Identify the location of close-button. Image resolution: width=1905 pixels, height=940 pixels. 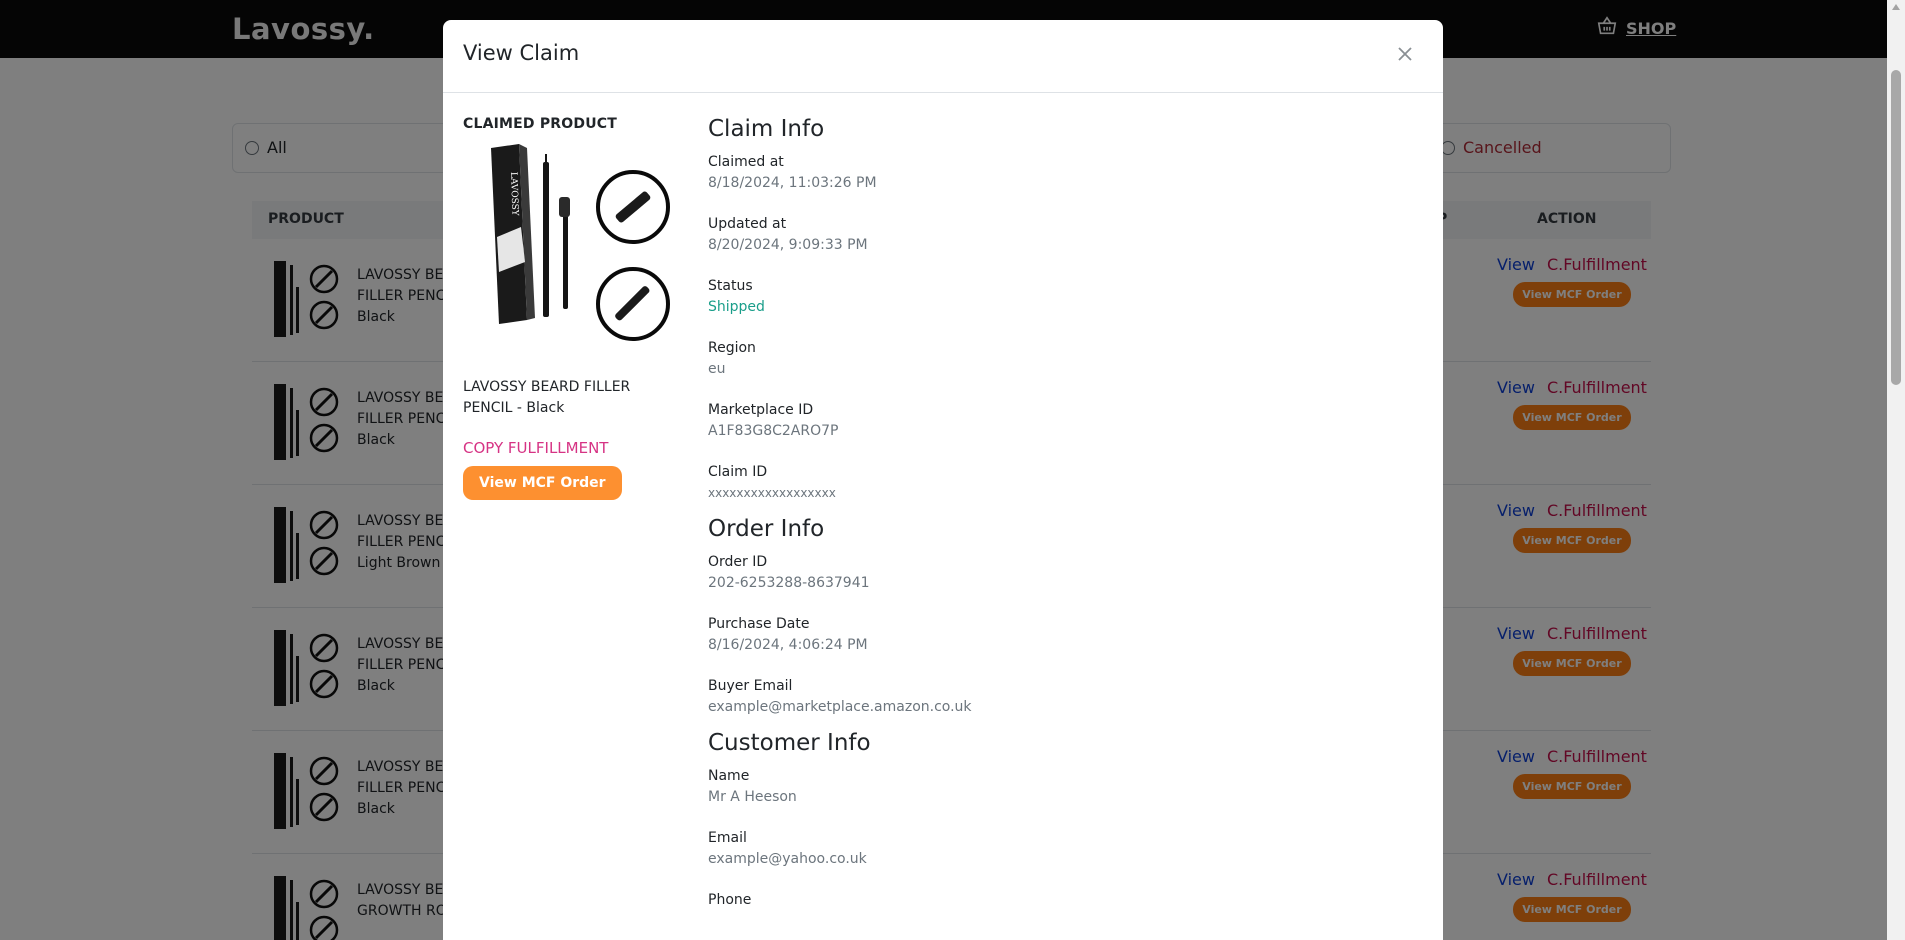
(1405, 54).